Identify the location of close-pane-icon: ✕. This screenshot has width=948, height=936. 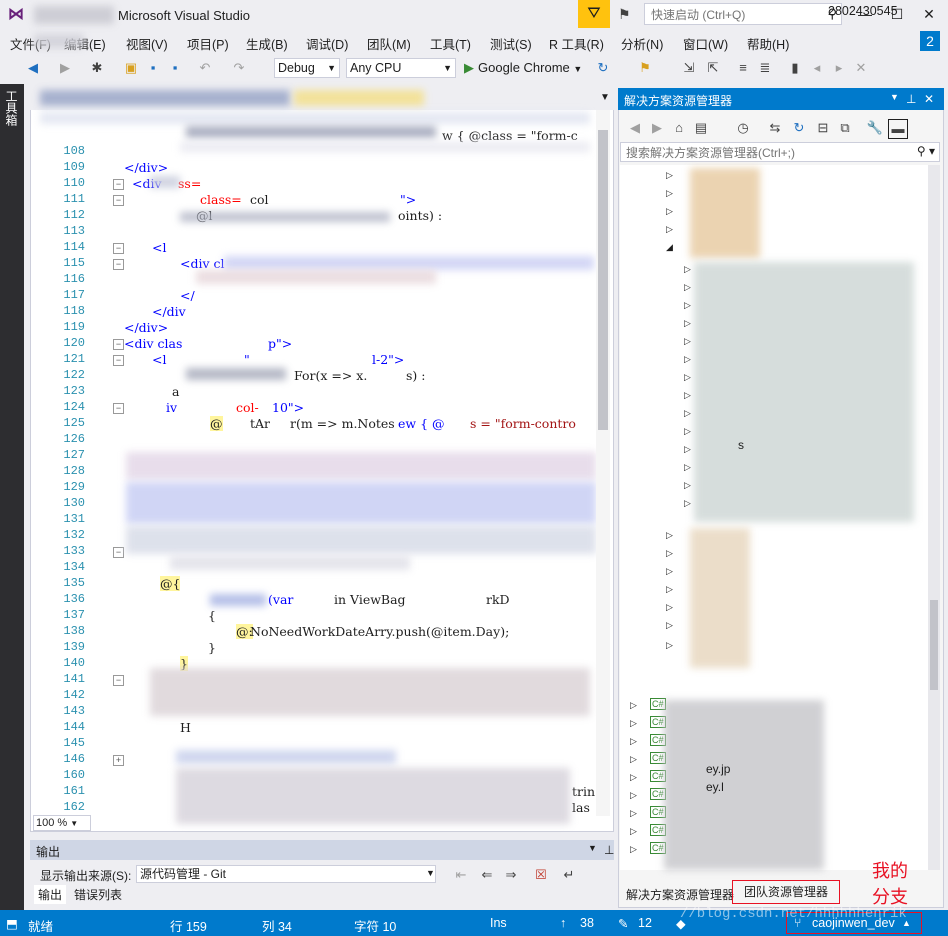
(929, 99).